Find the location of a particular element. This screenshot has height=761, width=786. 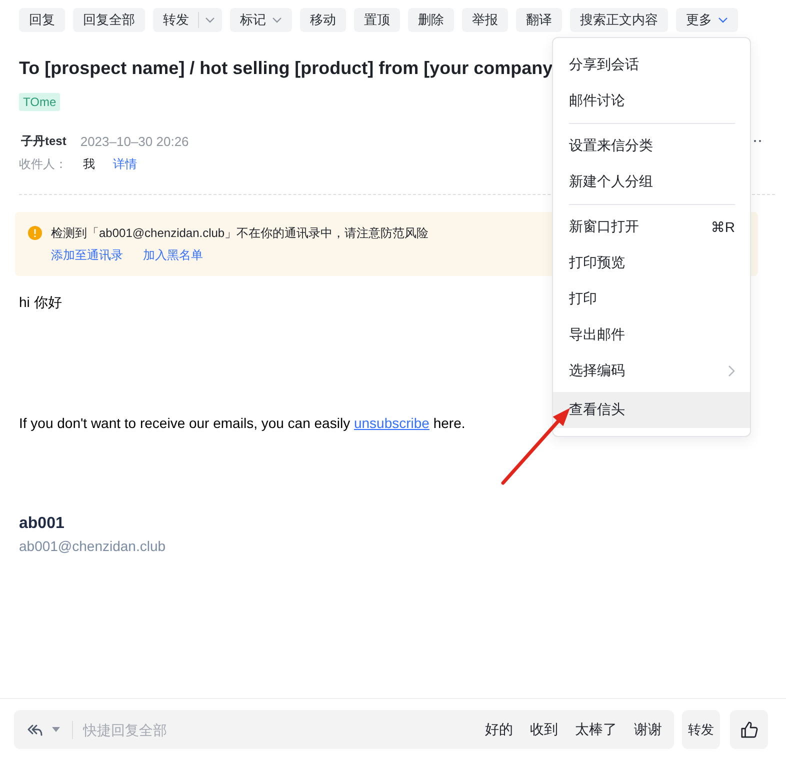

quick-reply-button: 收到 is located at coordinates (544, 729).